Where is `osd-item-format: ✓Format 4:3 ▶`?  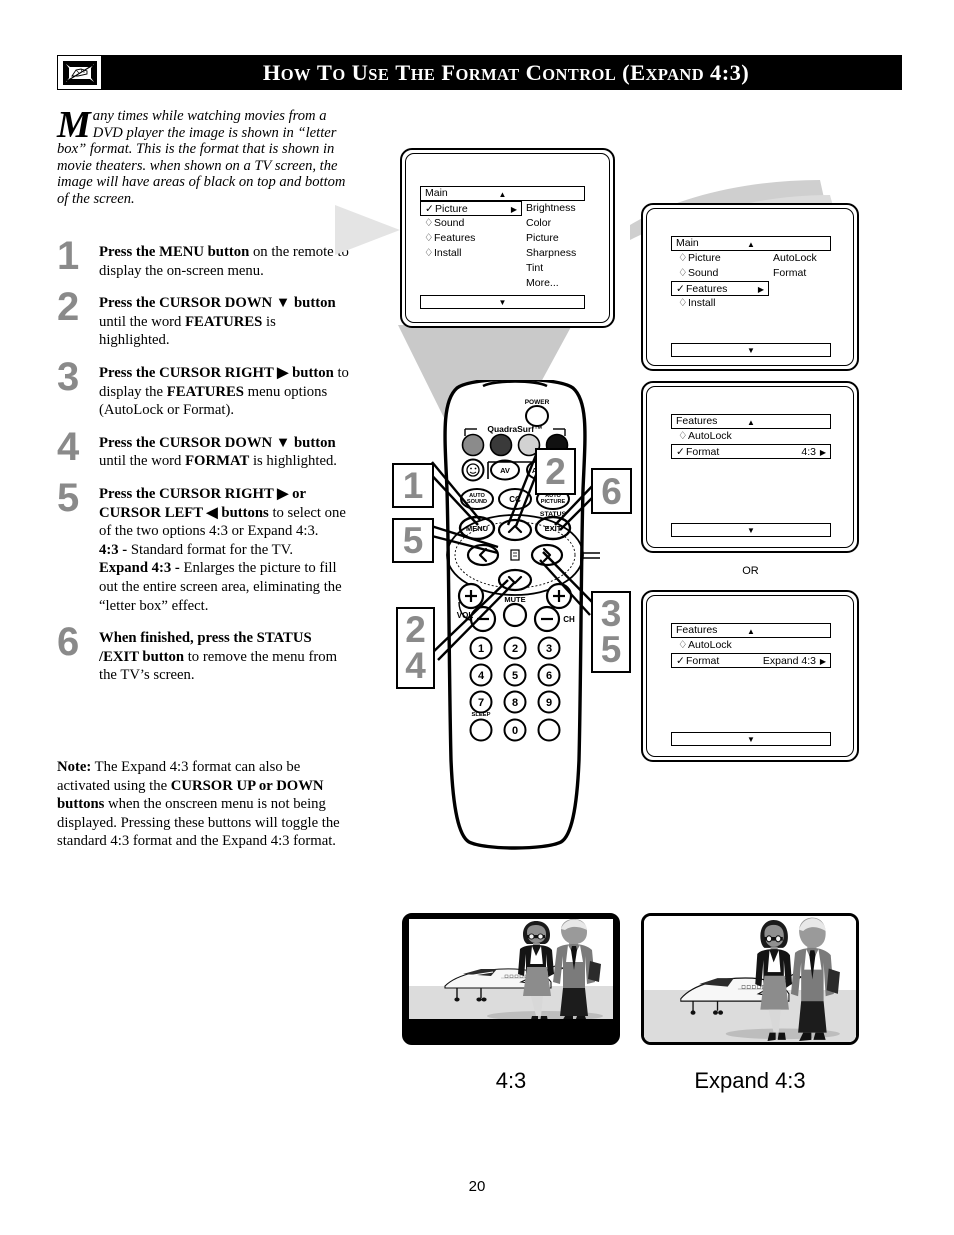 osd-item-format: ✓Format 4:3 ▶ is located at coordinates (751, 451).